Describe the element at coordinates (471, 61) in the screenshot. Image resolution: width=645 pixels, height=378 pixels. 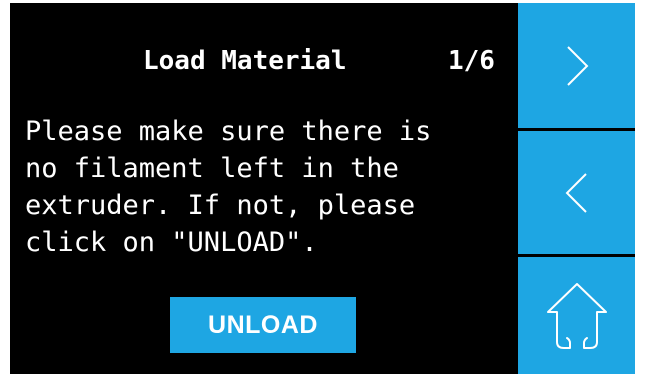
I see `step-indicator: 1/6` at that location.